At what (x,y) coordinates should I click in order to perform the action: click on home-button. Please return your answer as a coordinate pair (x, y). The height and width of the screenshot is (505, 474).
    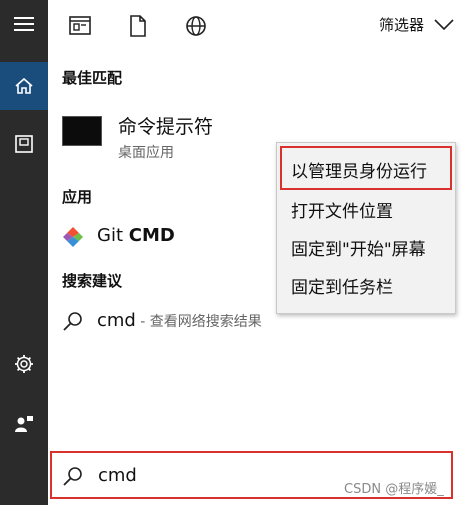
    Looking at the image, I should click on (24, 86).